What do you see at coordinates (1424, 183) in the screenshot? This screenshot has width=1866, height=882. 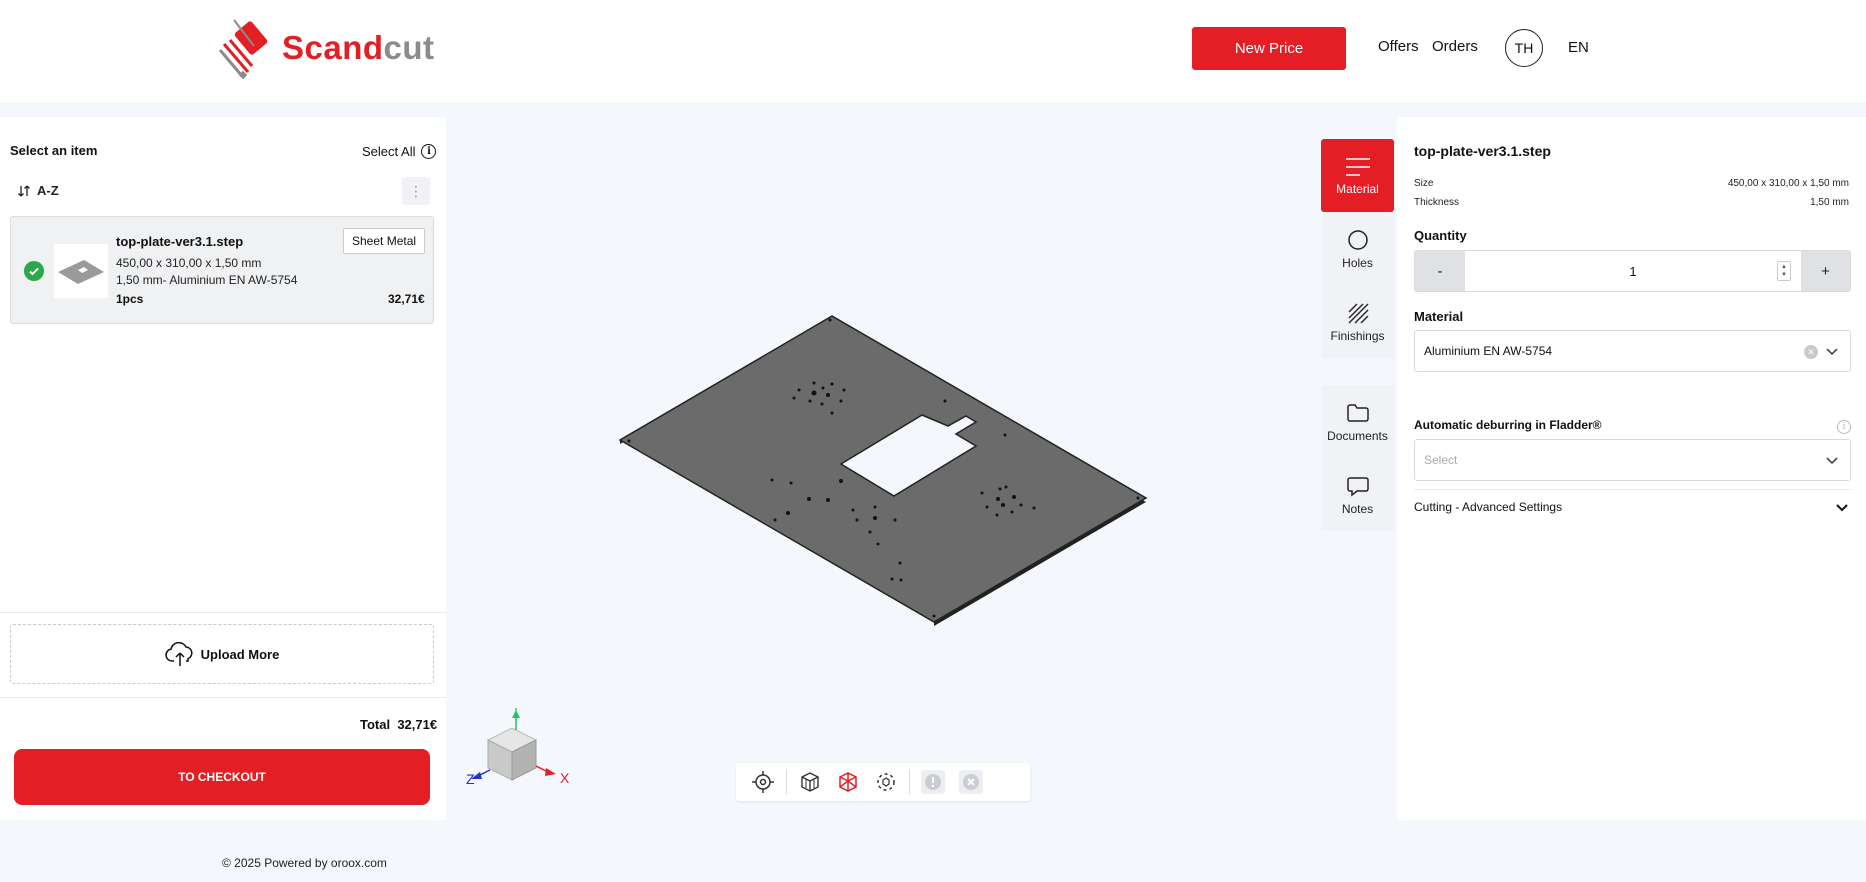 I see `size-label: Size` at bounding box center [1424, 183].